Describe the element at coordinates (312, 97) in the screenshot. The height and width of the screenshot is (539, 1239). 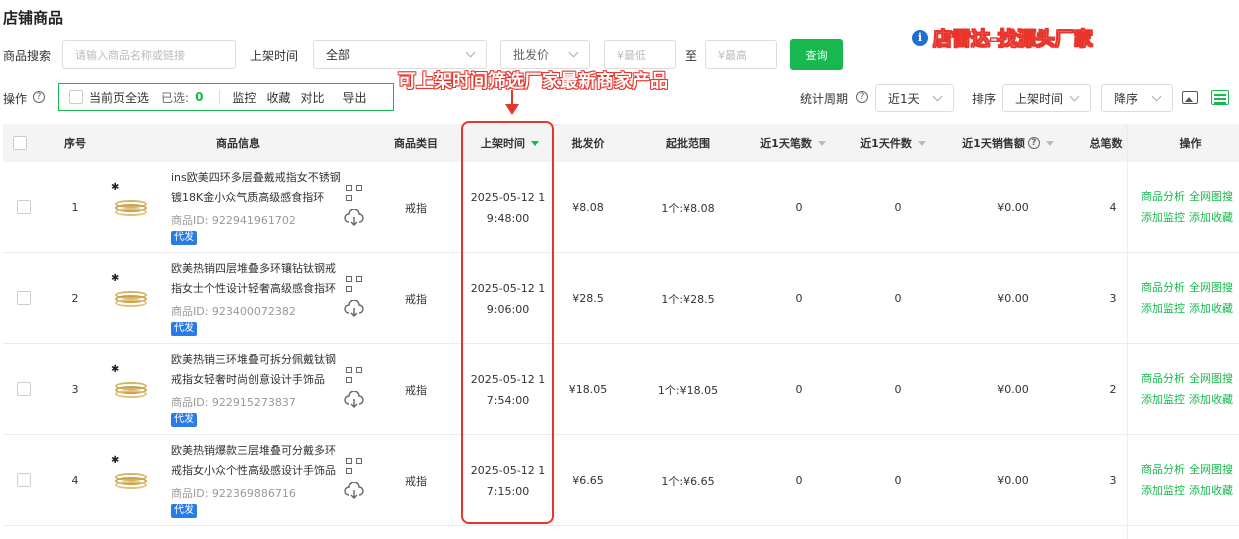
I see `compare-button: 对比` at that location.